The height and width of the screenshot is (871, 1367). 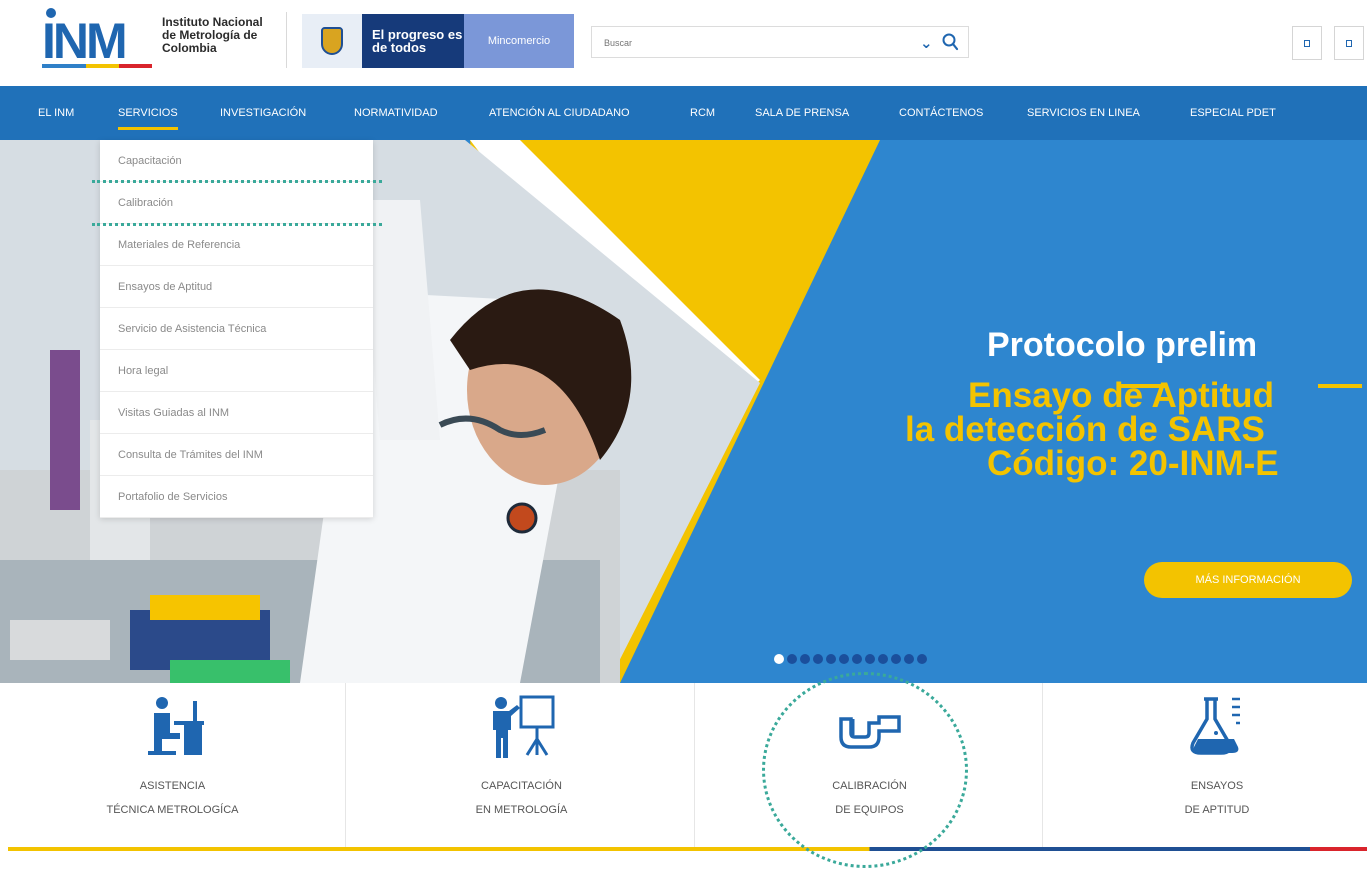 What do you see at coordinates (1233, 113) in the screenshot?
I see `nav-item-especial-pdet: ESPECIAL PDET` at bounding box center [1233, 113].